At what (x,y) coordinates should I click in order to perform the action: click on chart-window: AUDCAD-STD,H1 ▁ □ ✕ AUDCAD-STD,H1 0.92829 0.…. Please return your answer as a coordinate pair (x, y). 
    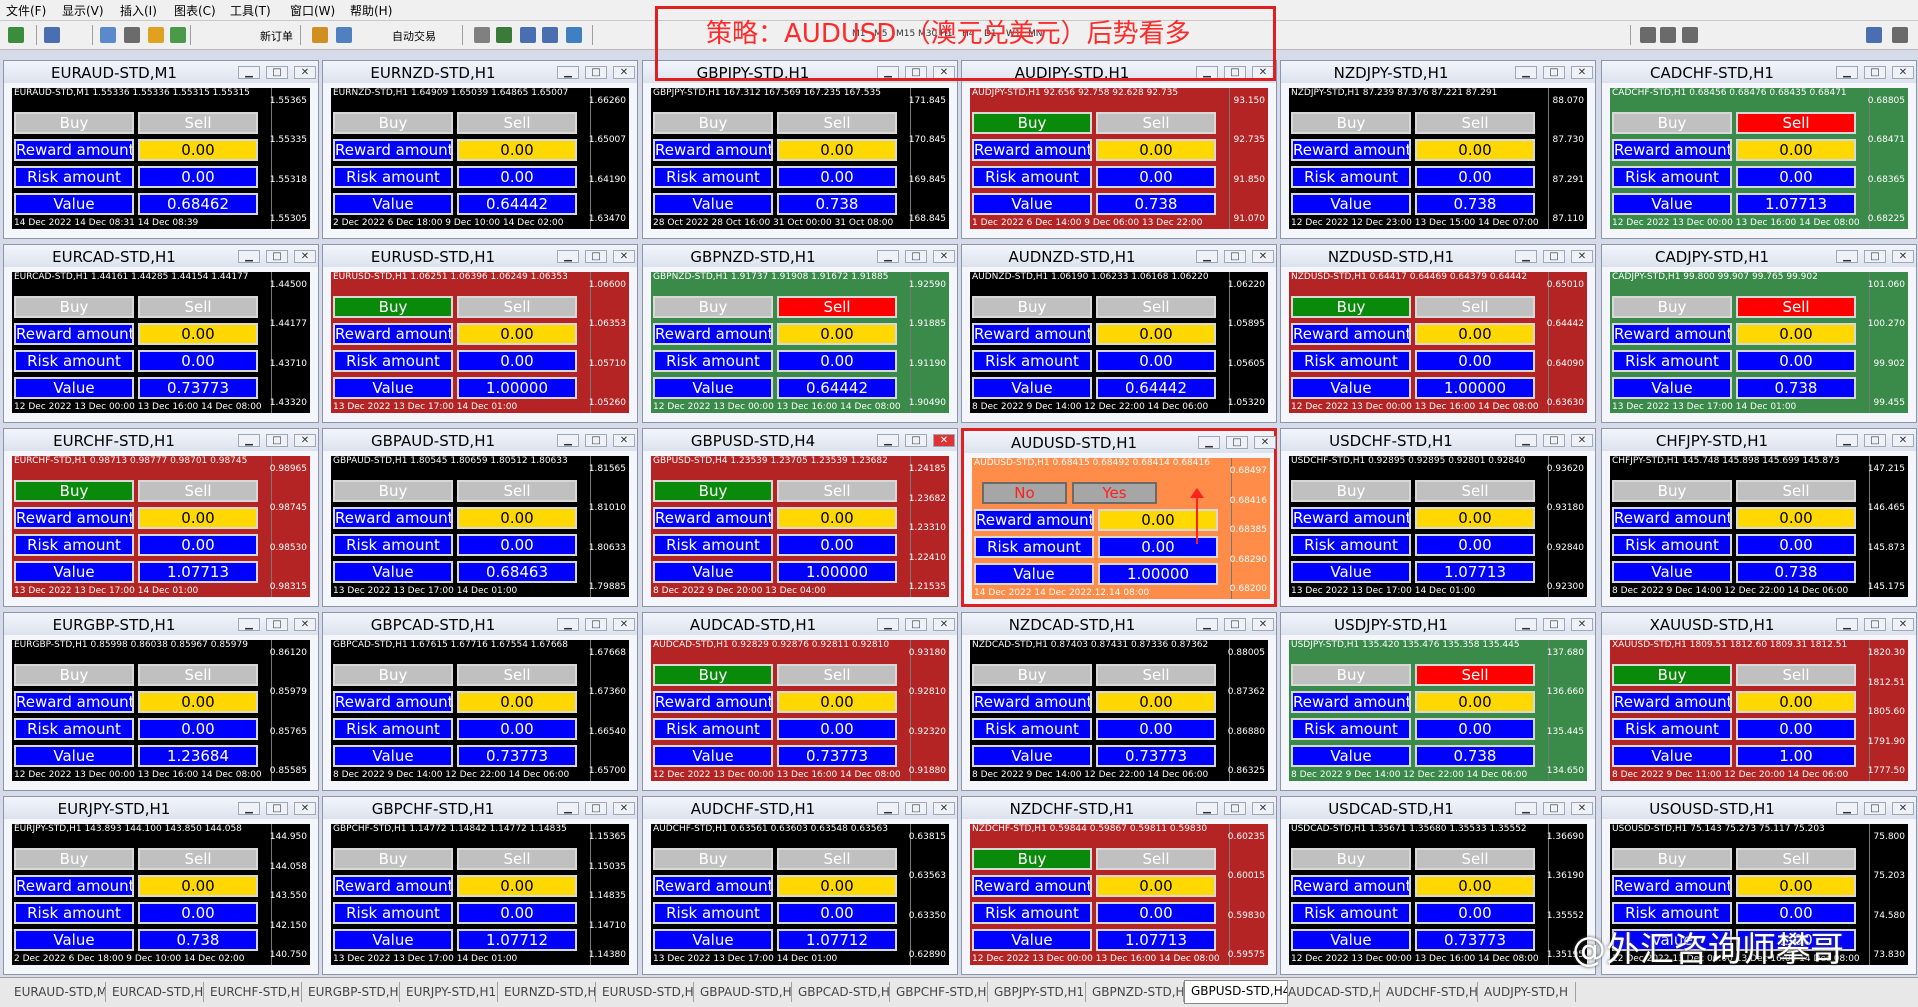
    Looking at the image, I should click on (800, 701).